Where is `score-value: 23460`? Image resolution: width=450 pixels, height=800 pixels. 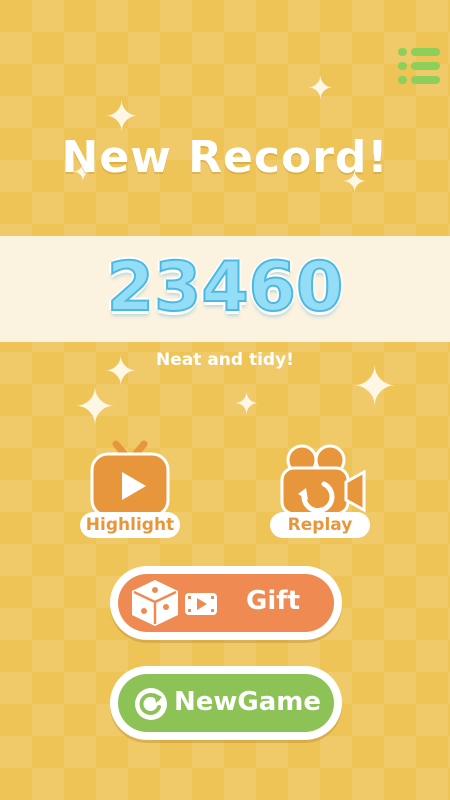 score-value: 23460 is located at coordinates (225, 287).